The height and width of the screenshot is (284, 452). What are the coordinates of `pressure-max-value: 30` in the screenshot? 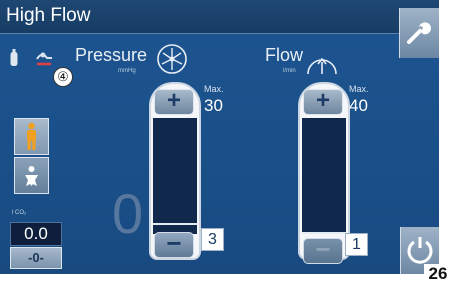 It's located at (213, 105).